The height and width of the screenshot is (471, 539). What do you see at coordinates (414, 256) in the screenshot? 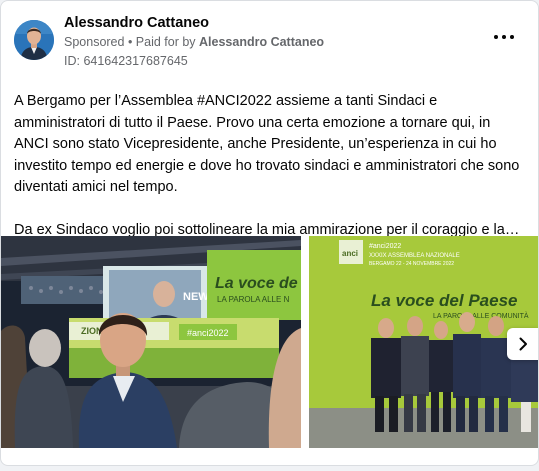
I see `assembly-line-1: XXXIX ASSEMBLEA NAZIONALE` at bounding box center [414, 256].